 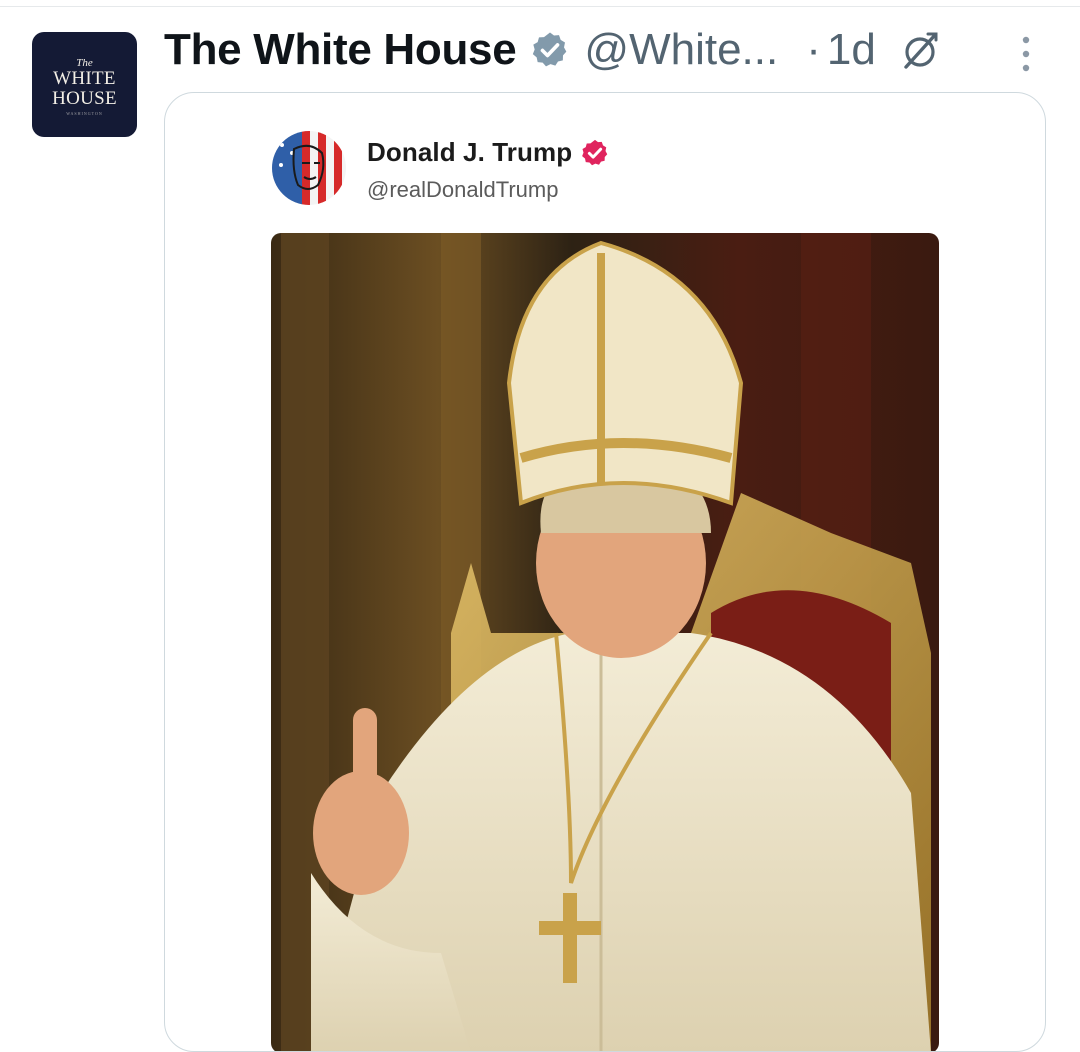 What do you see at coordinates (470, 152) in the screenshot?
I see `quoted-author-name-text: Donald J. Trump` at bounding box center [470, 152].